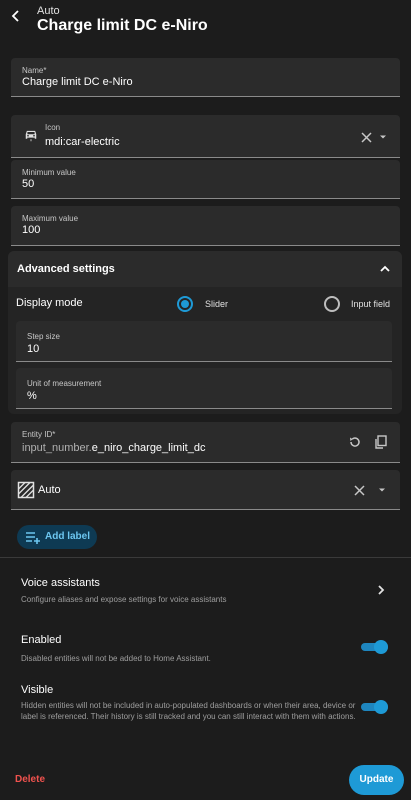 The image size is (411, 800). What do you see at coordinates (205, 179) in the screenshot?
I see `minimum-value-field: Minimum value 50` at bounding box center [205, 179].